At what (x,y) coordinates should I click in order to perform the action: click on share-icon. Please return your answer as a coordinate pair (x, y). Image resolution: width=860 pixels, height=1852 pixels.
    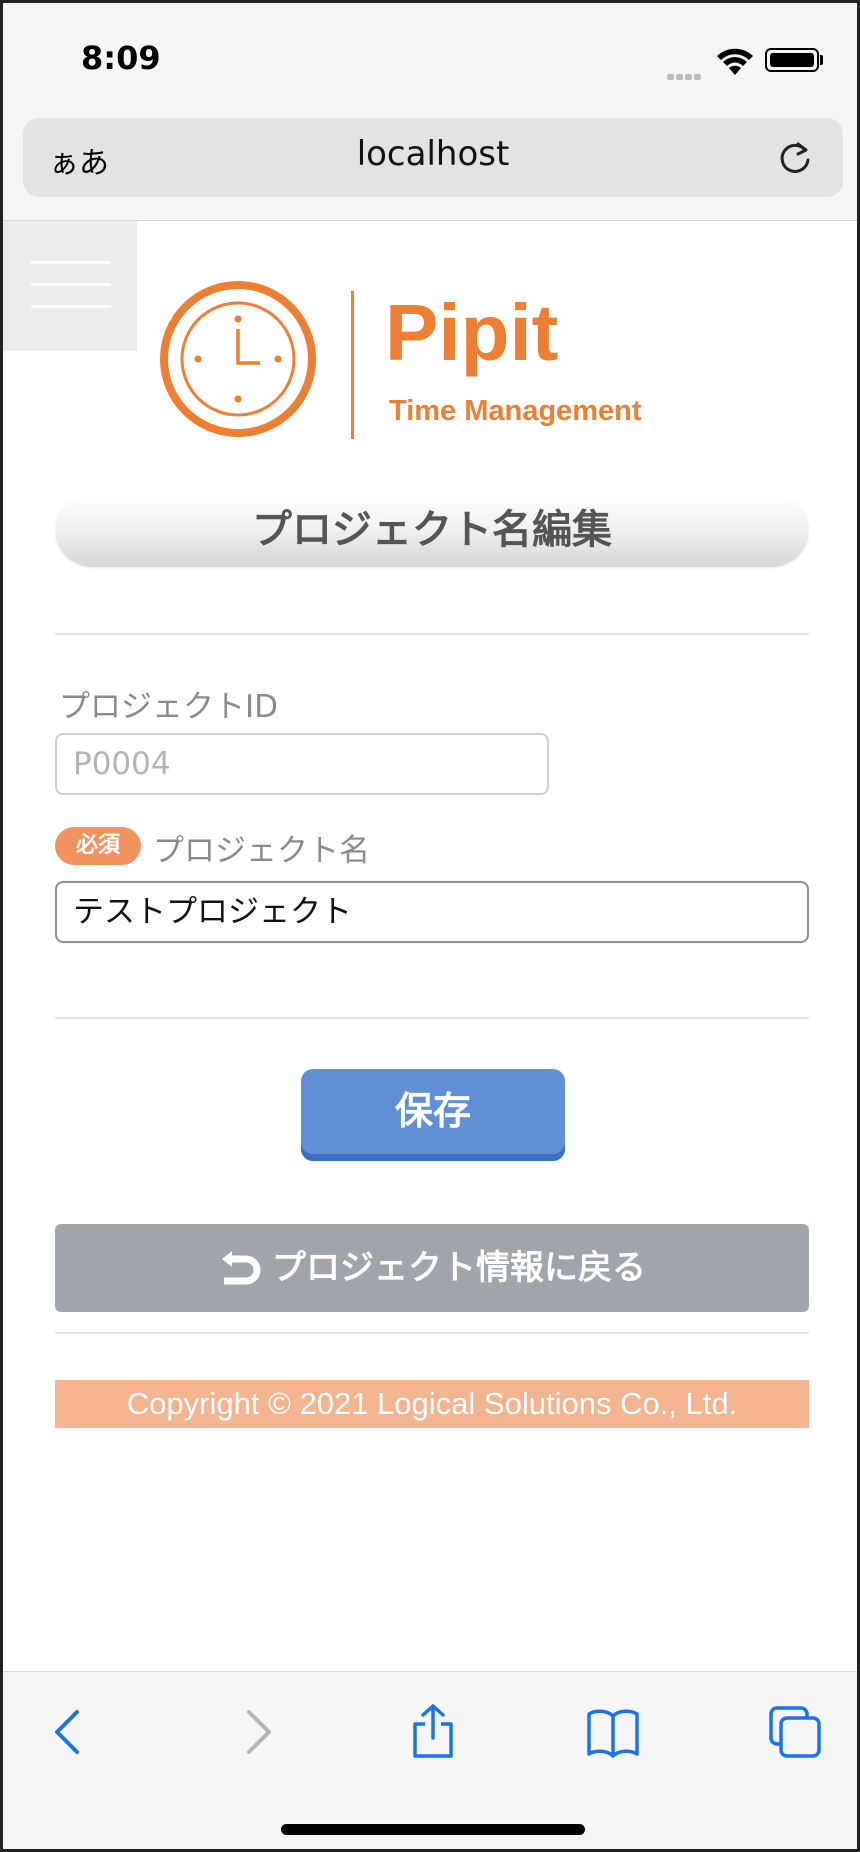
    Looking at the image, I should click on (433, 1732).